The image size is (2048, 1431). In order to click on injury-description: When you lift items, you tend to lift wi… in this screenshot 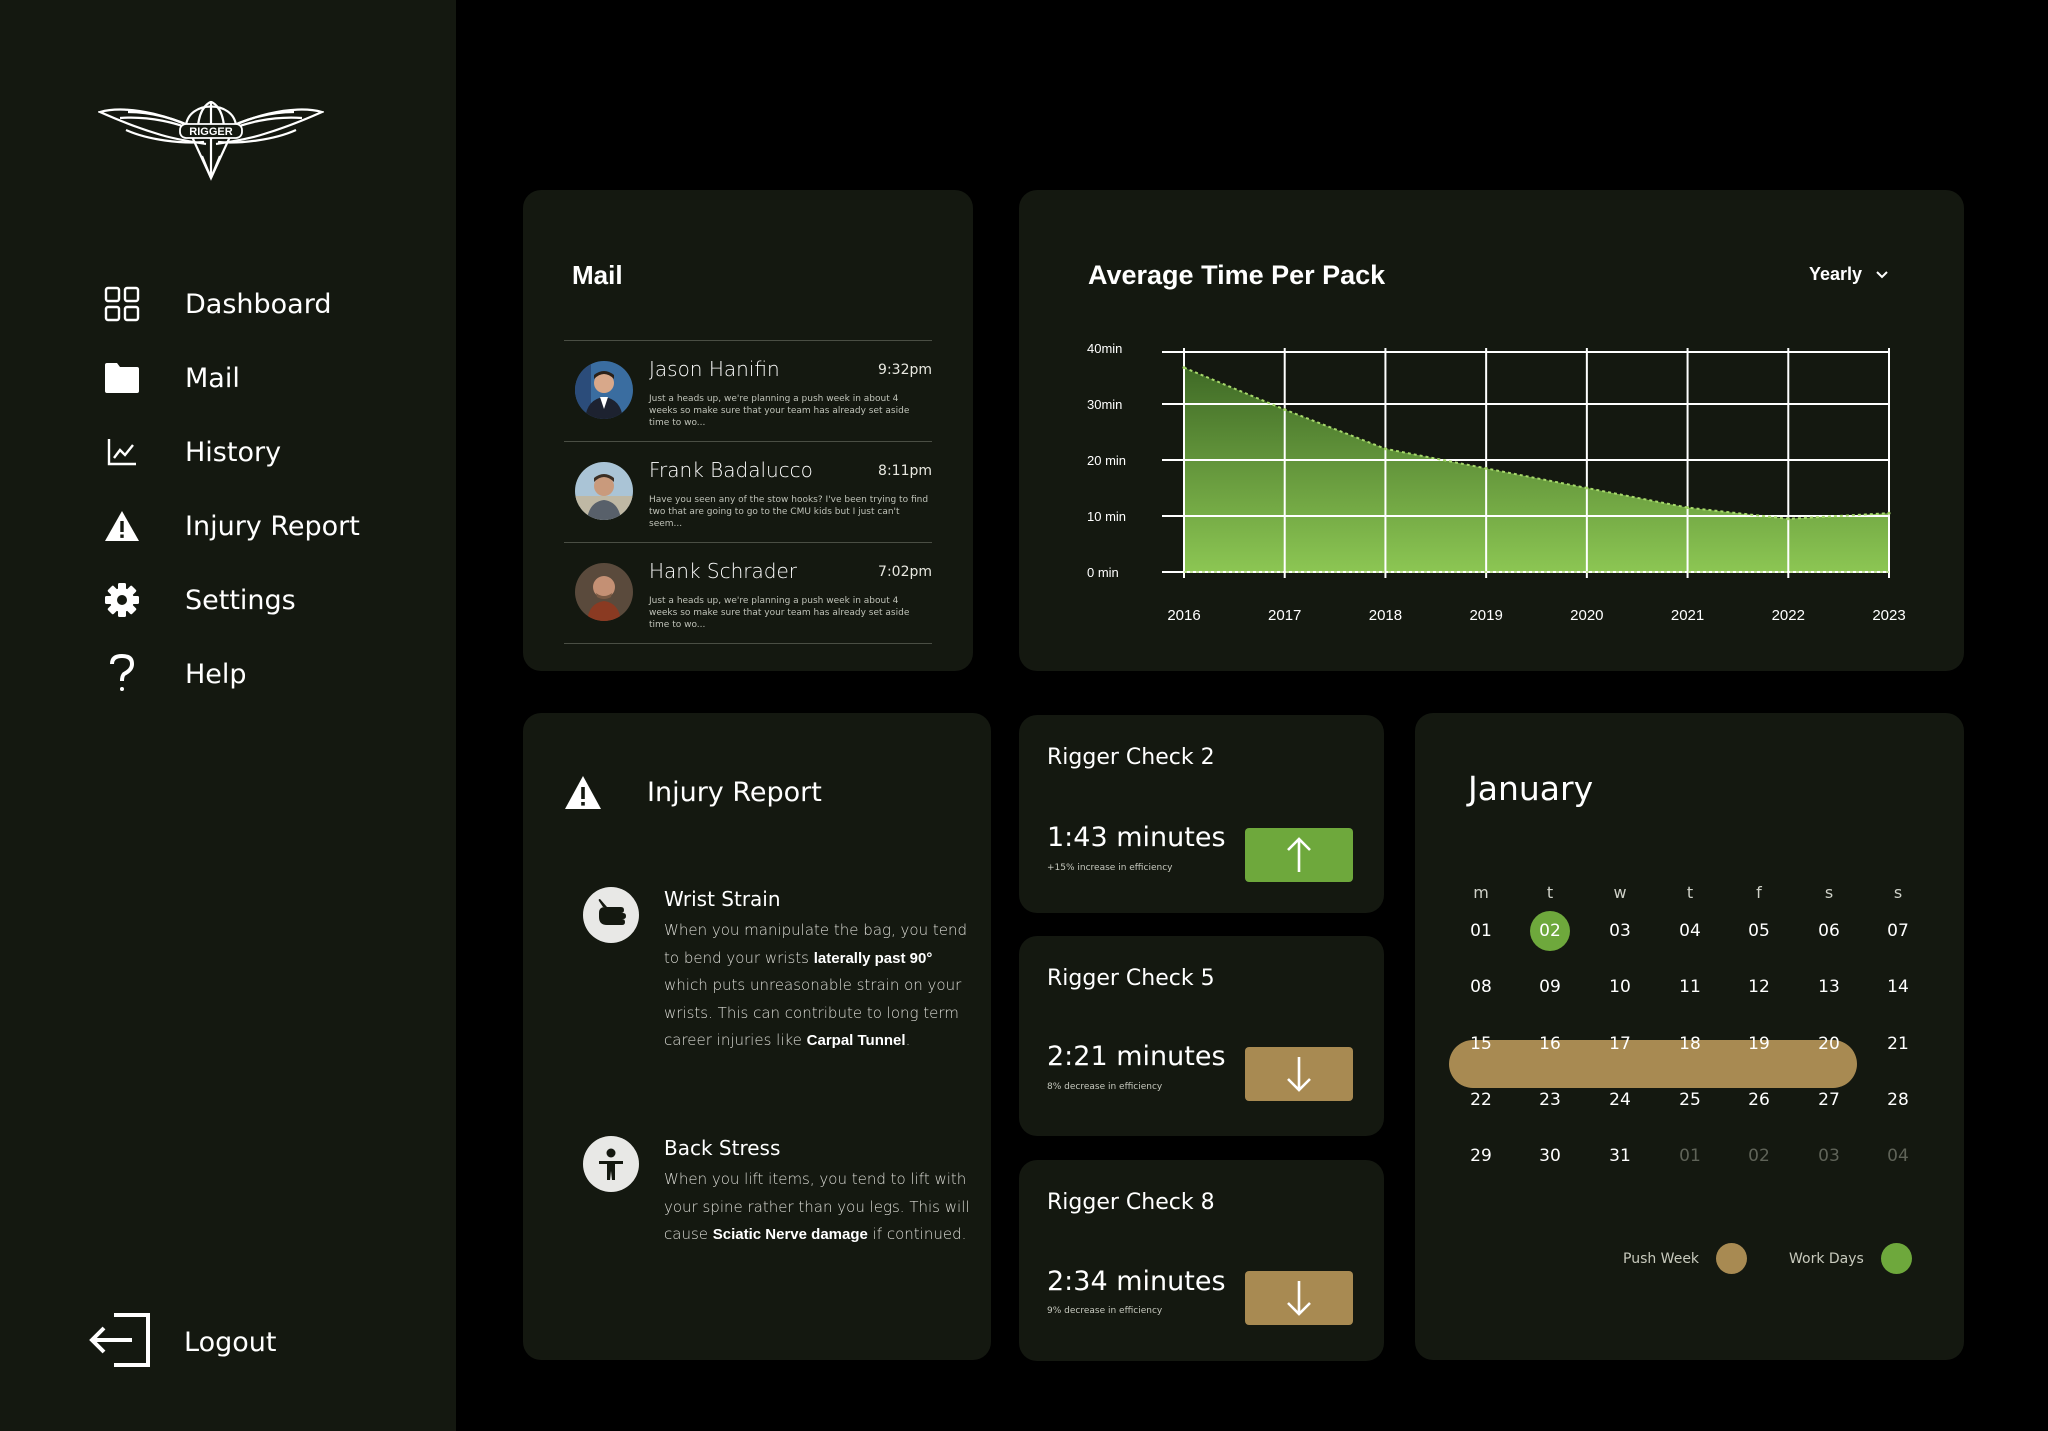, I will do `click(817, 1206)`.